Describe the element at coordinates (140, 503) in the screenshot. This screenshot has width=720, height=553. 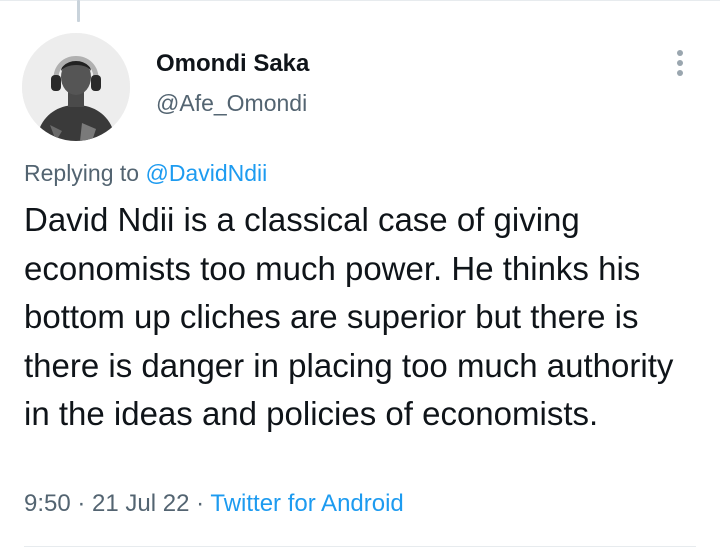
I see `tweet-date: 21 Jul 22` at that location.